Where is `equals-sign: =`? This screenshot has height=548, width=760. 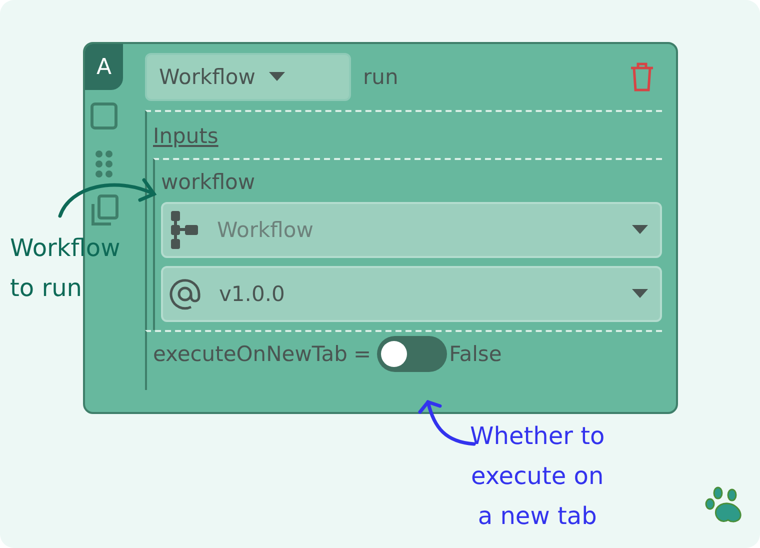 equals-sign: = is located at coordinates (362, 354).